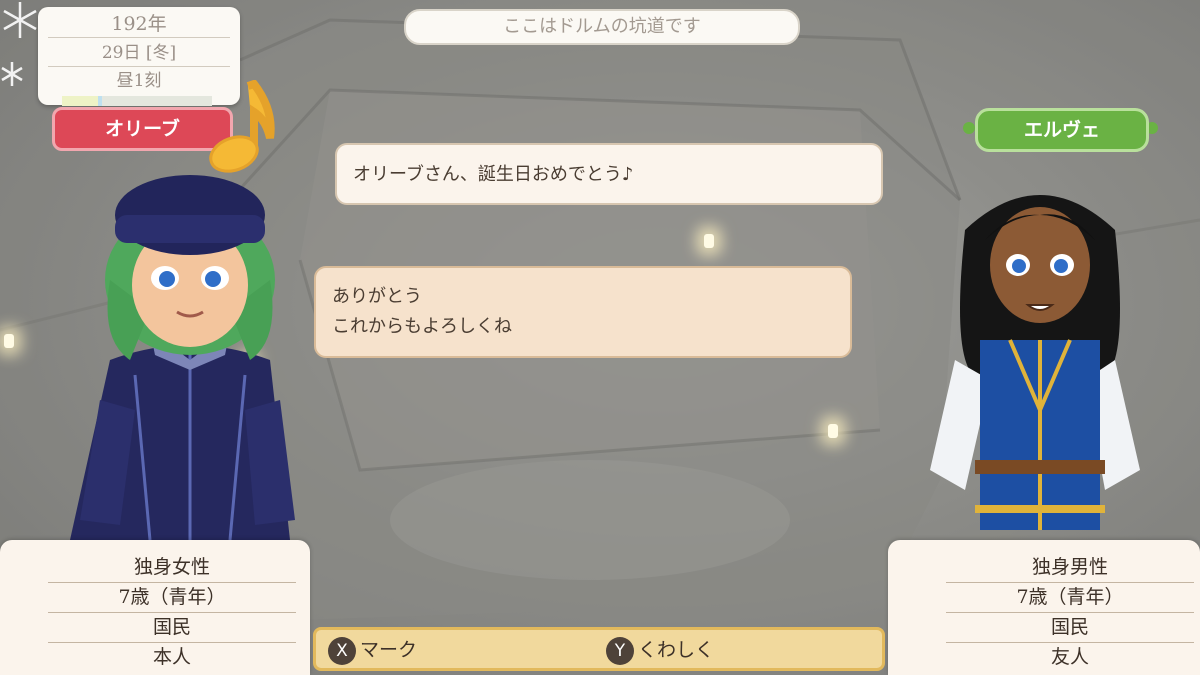 The height and width of the screenshot is (675, 1200). Describe the element at coordinates (172, 567) in the screenshot. I see `info-status: 独身女性` at that location.